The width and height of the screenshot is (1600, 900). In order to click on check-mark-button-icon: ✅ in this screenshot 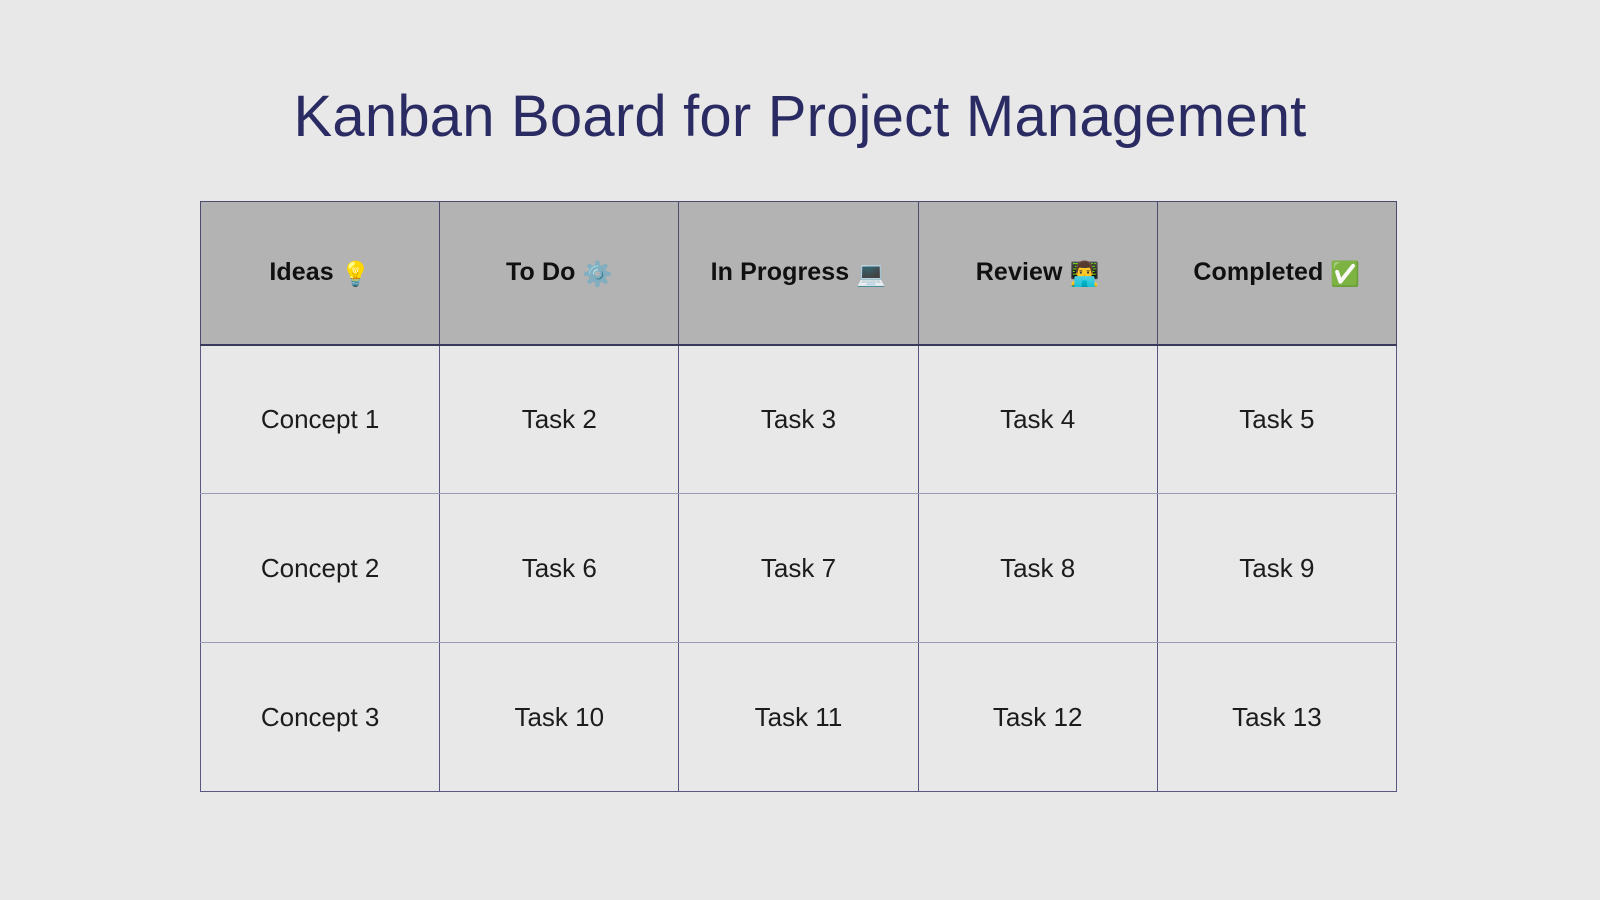, I will do `click(1345, 273)`.